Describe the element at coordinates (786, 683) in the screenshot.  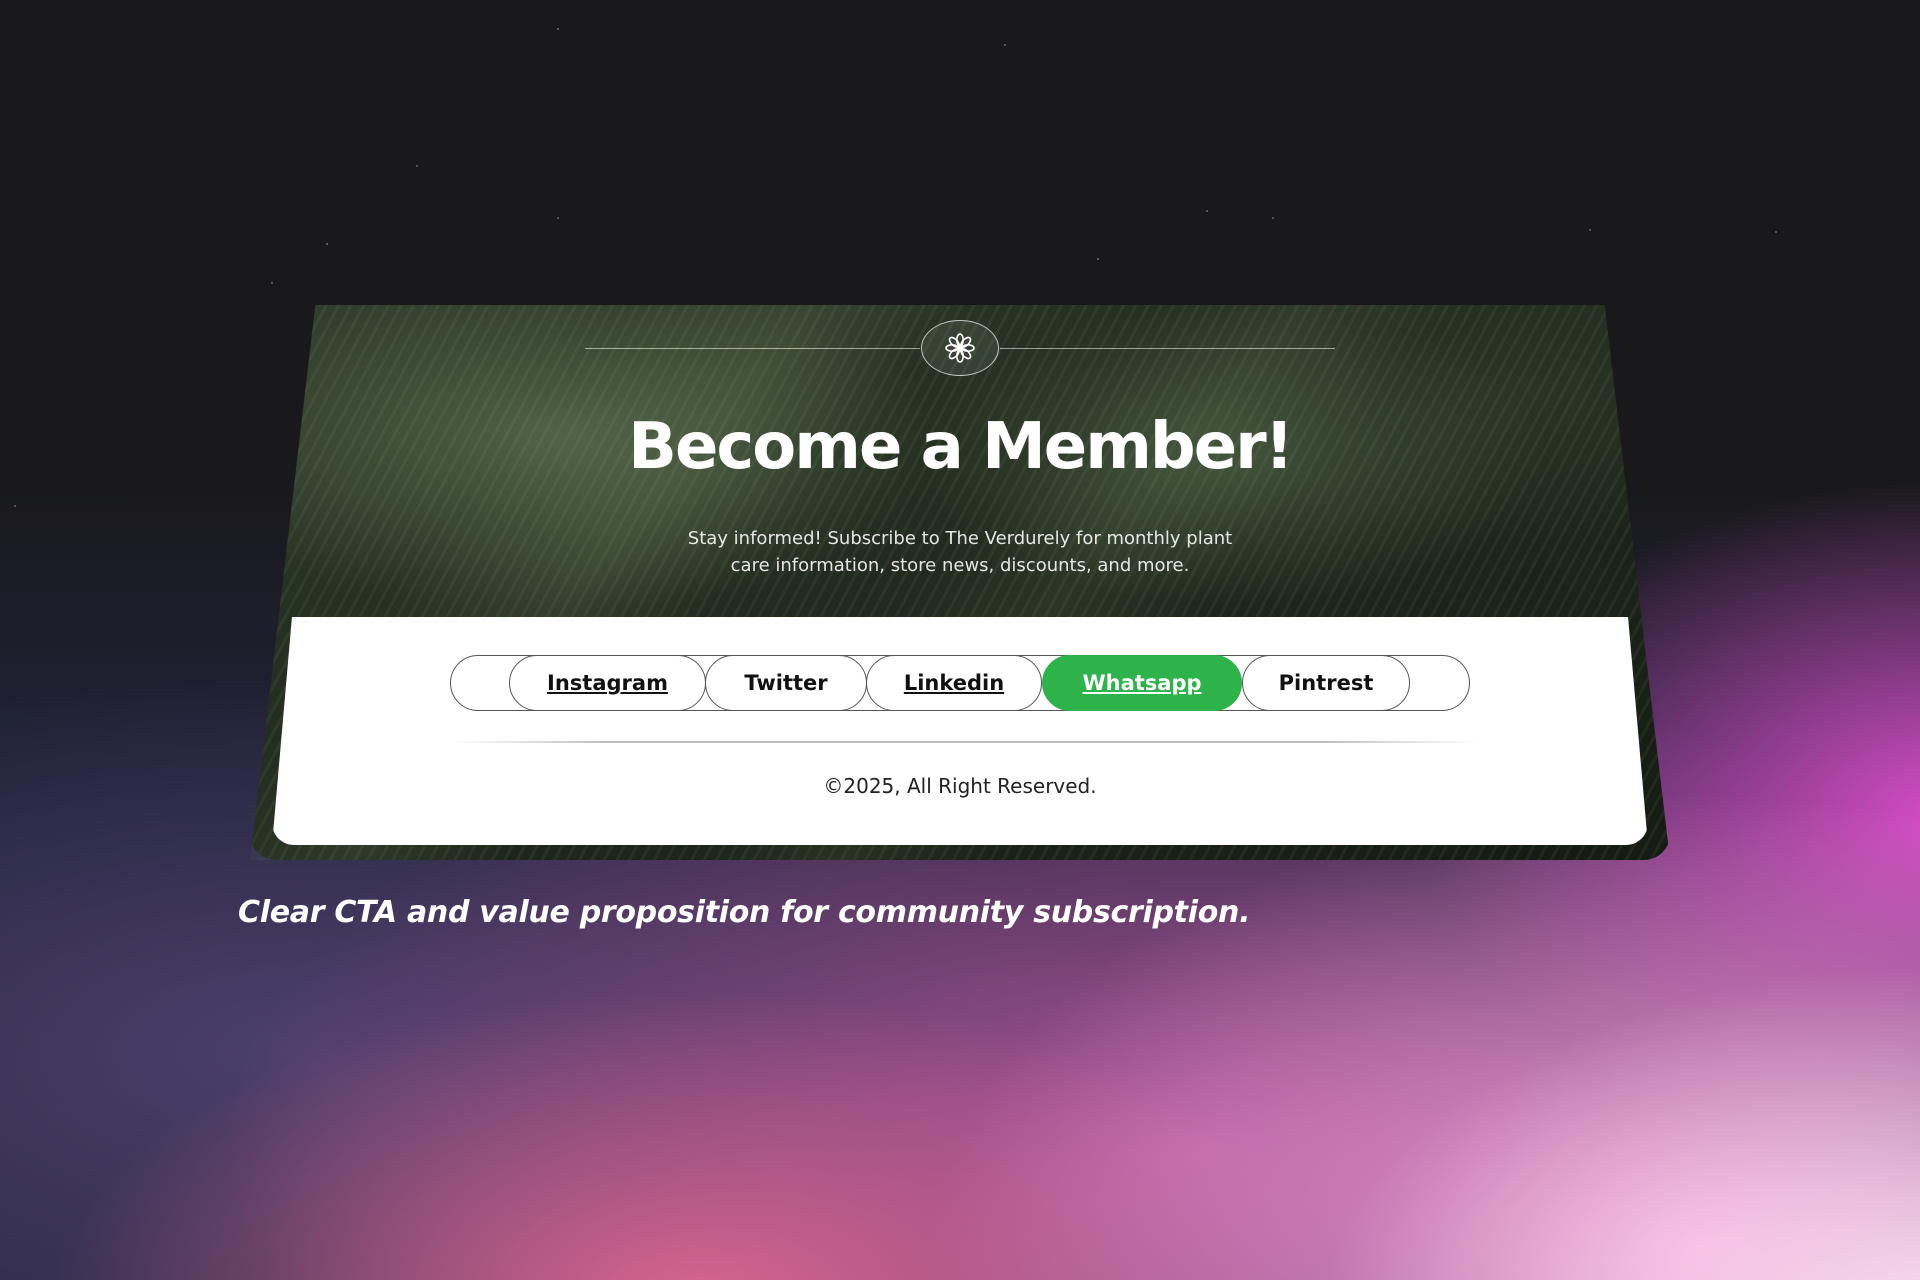
I see `social-link-twitter: Twitter` at that location.